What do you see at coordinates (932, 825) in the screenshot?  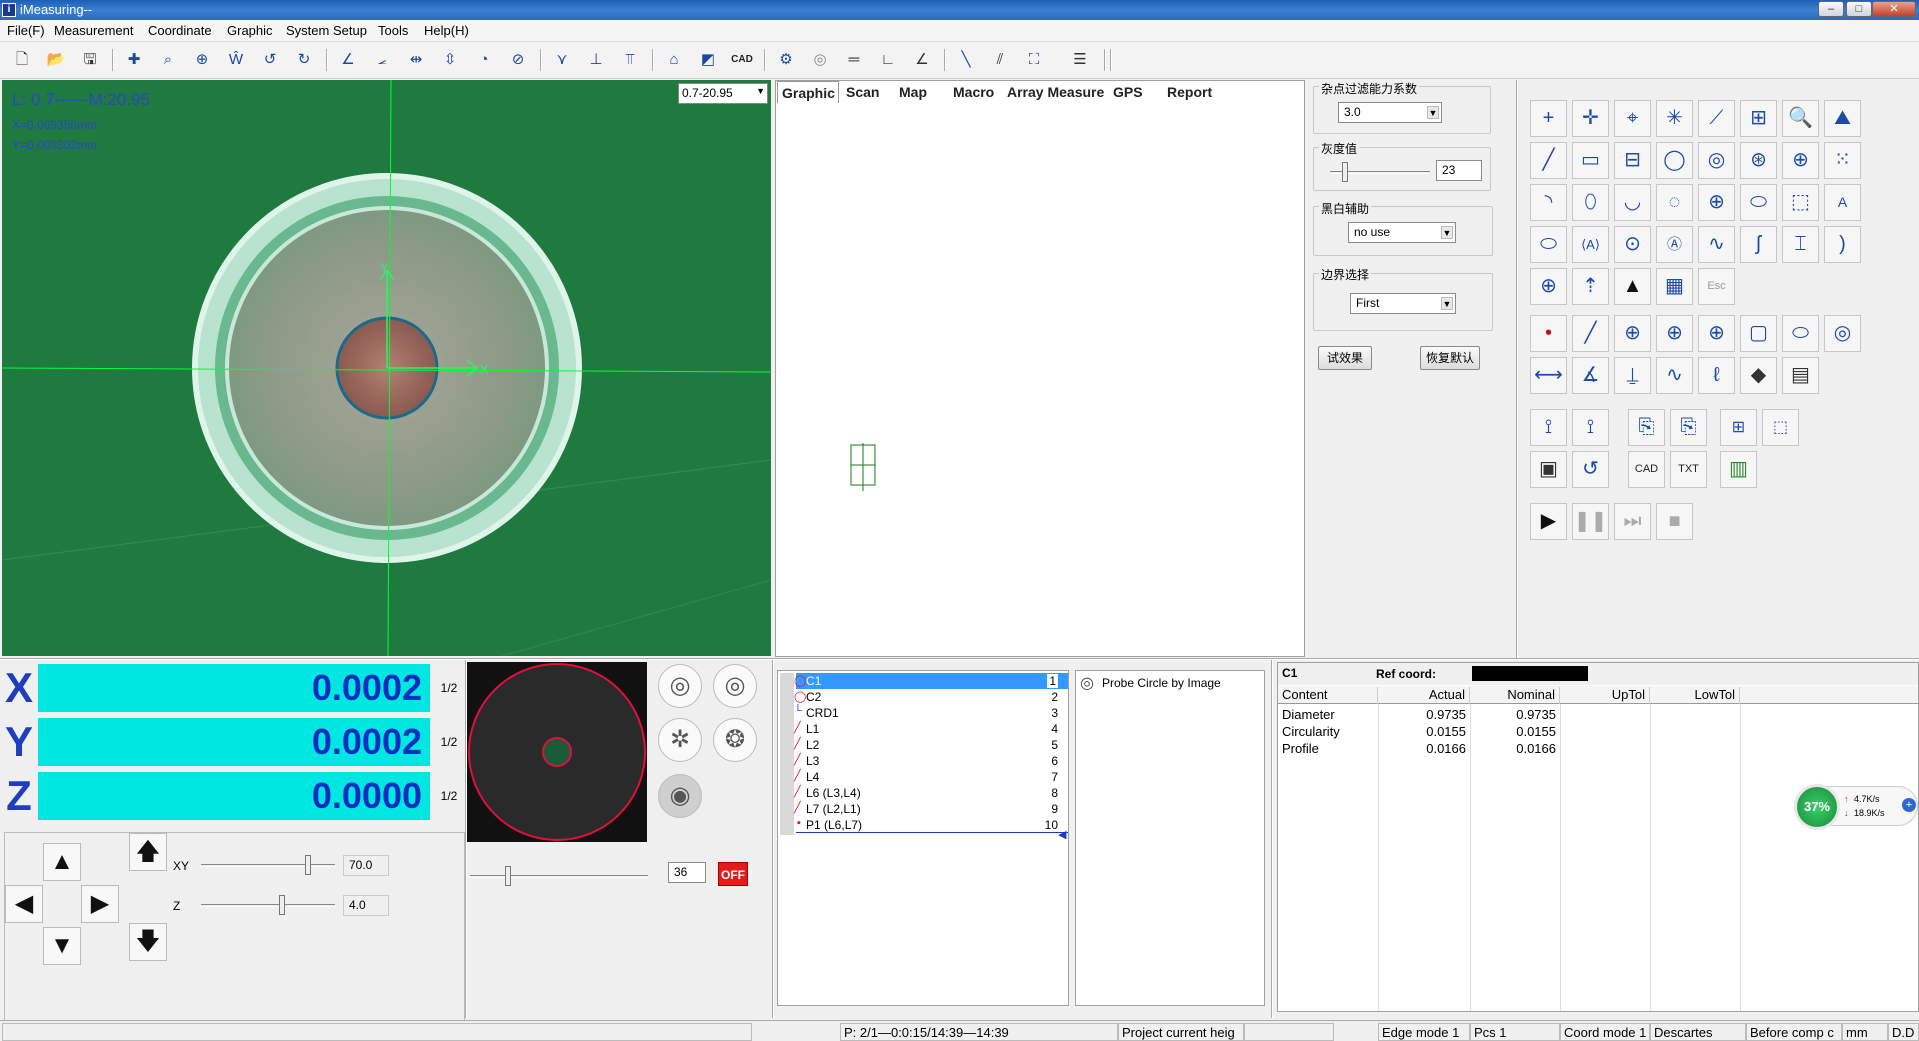 I see `feature-row: ▪ P1 (L6,L7) 10` at bounding box center [932, 825].